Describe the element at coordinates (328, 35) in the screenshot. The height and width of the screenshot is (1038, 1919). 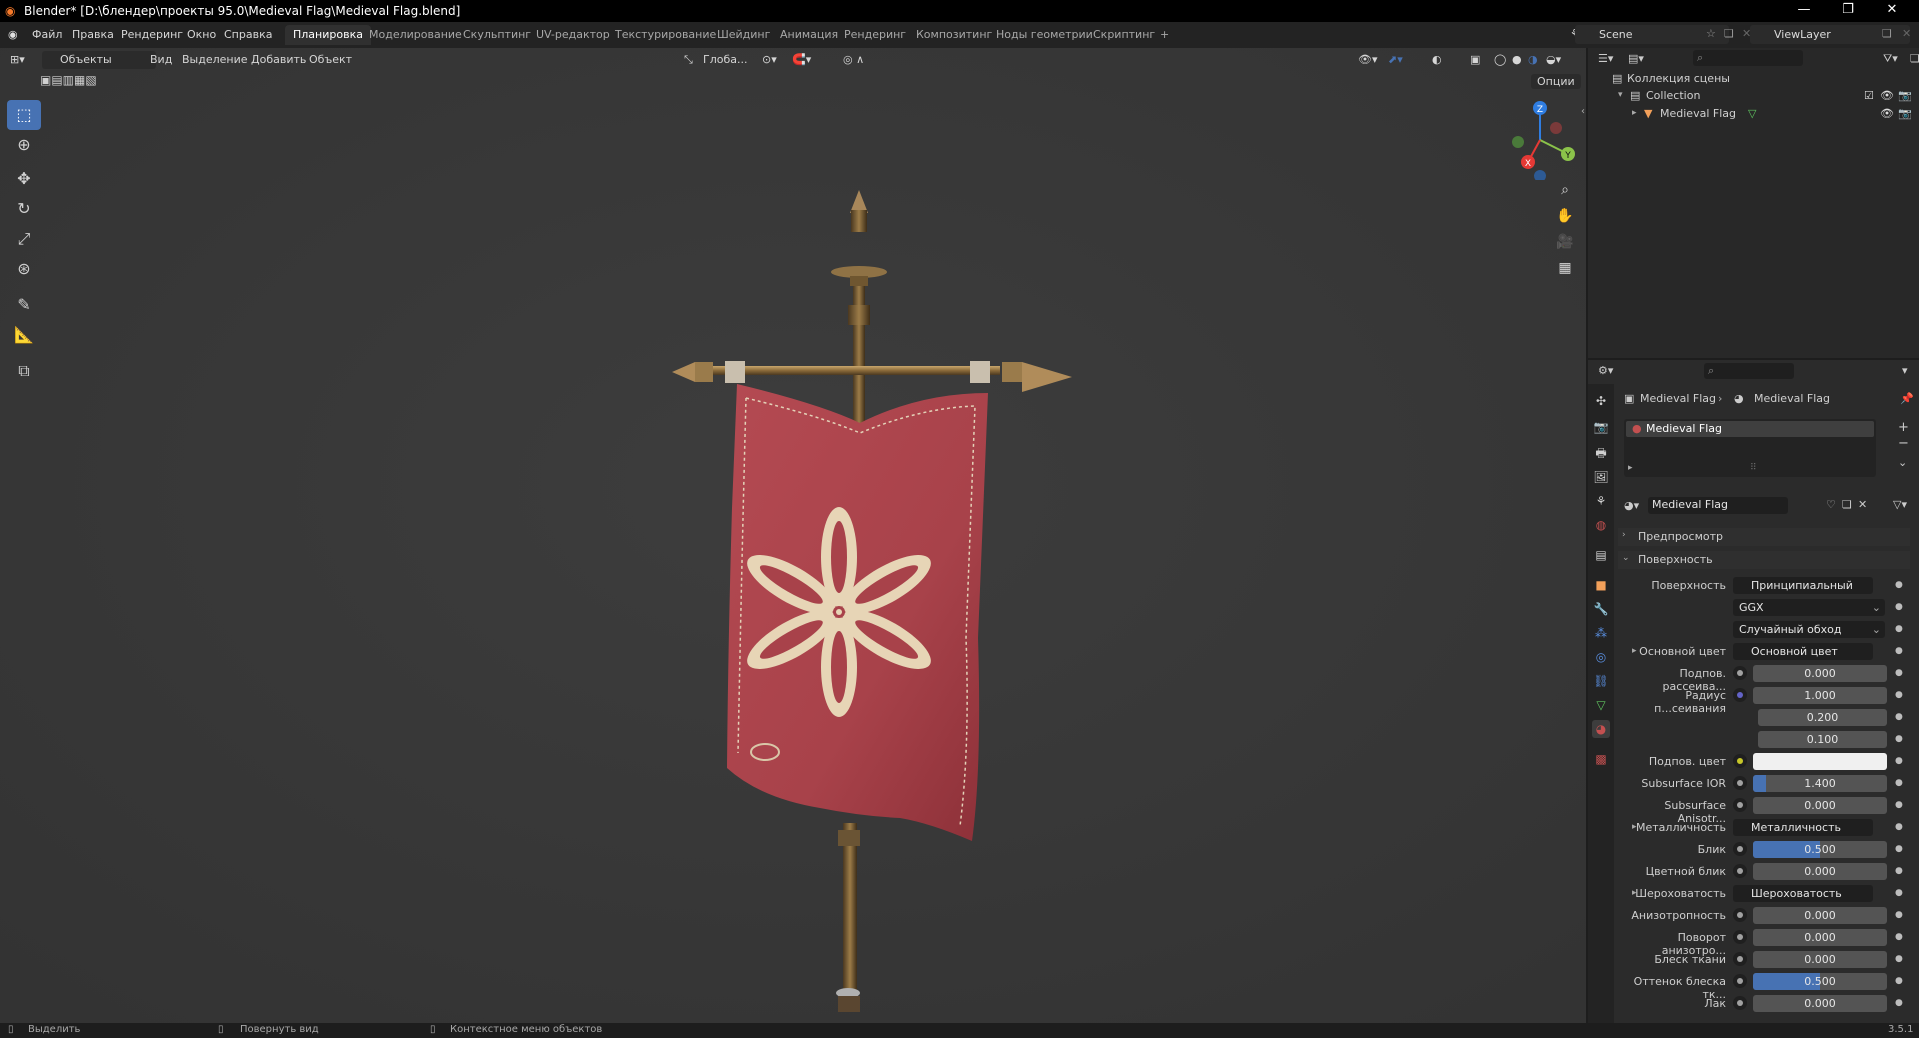
I see `tab-layout: Планировка` at that location.